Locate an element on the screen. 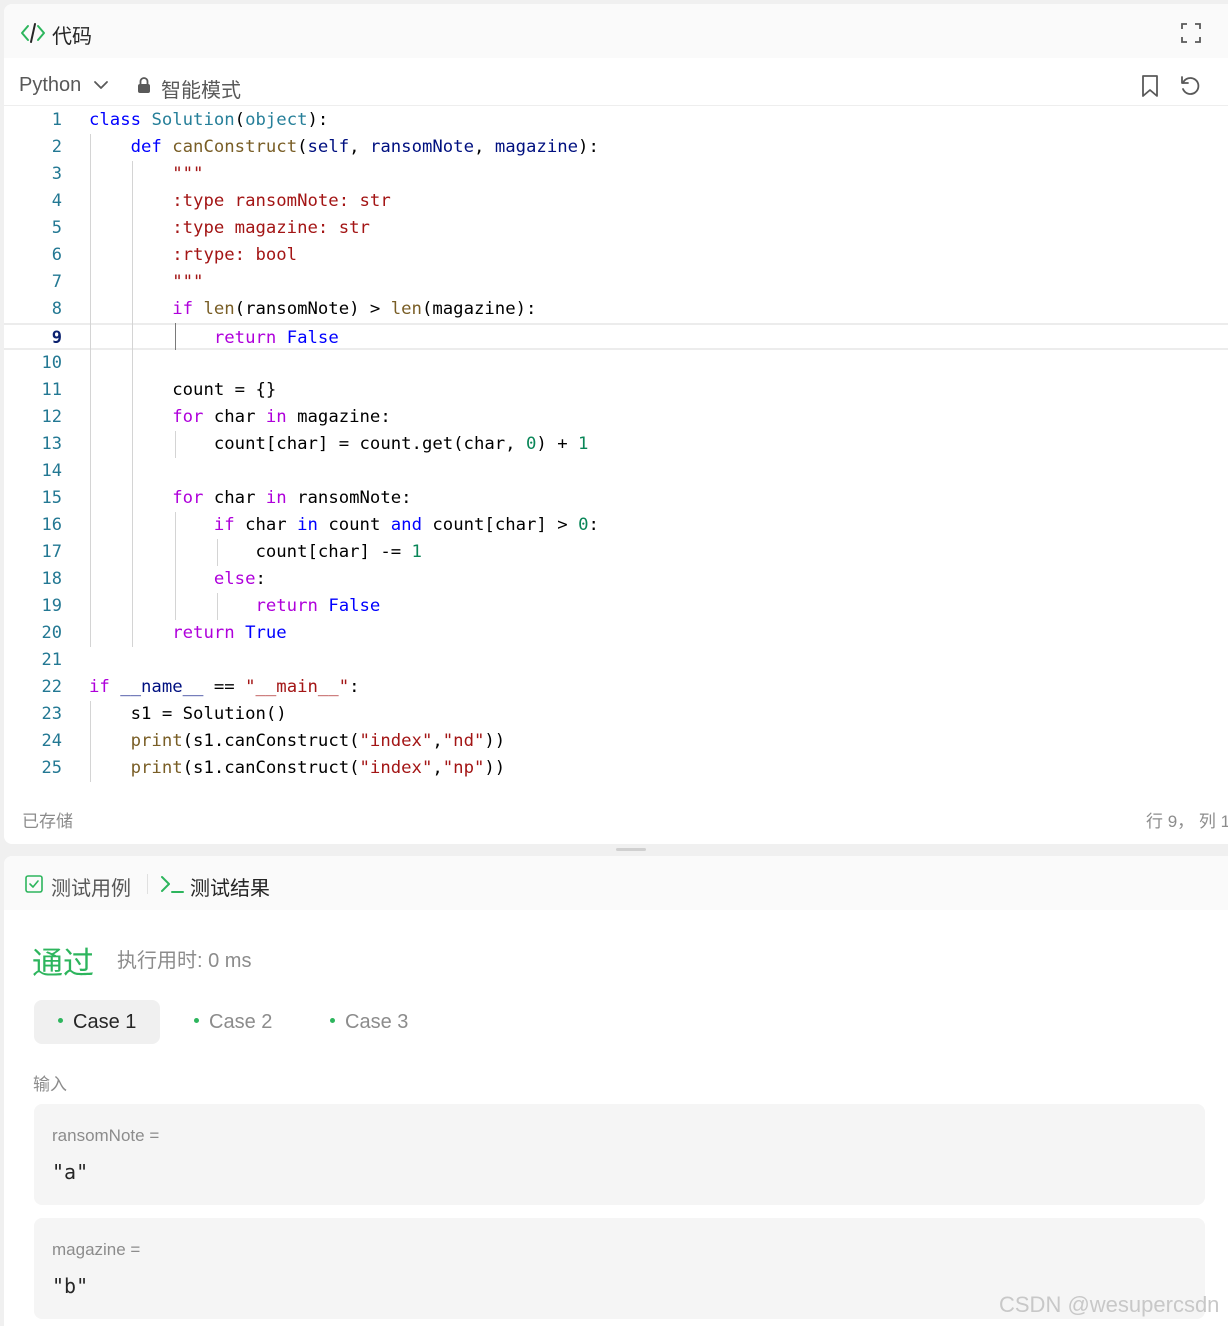 This screenshot has height=1326, width=1228. fullscreen-icon is located at coordinates (1191, 33).